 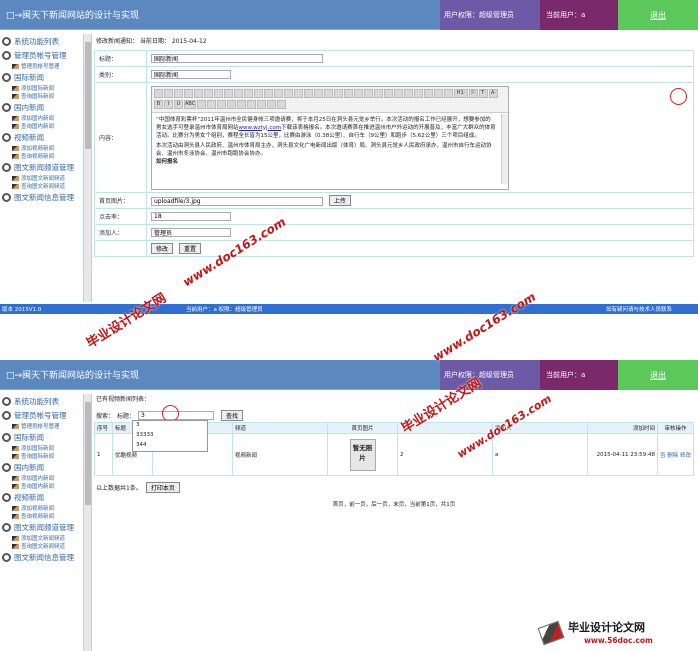 What do you see at coordinates (298, 93) in the screenshot?
I see `tool-align-center` at bounding box center [298, 93].